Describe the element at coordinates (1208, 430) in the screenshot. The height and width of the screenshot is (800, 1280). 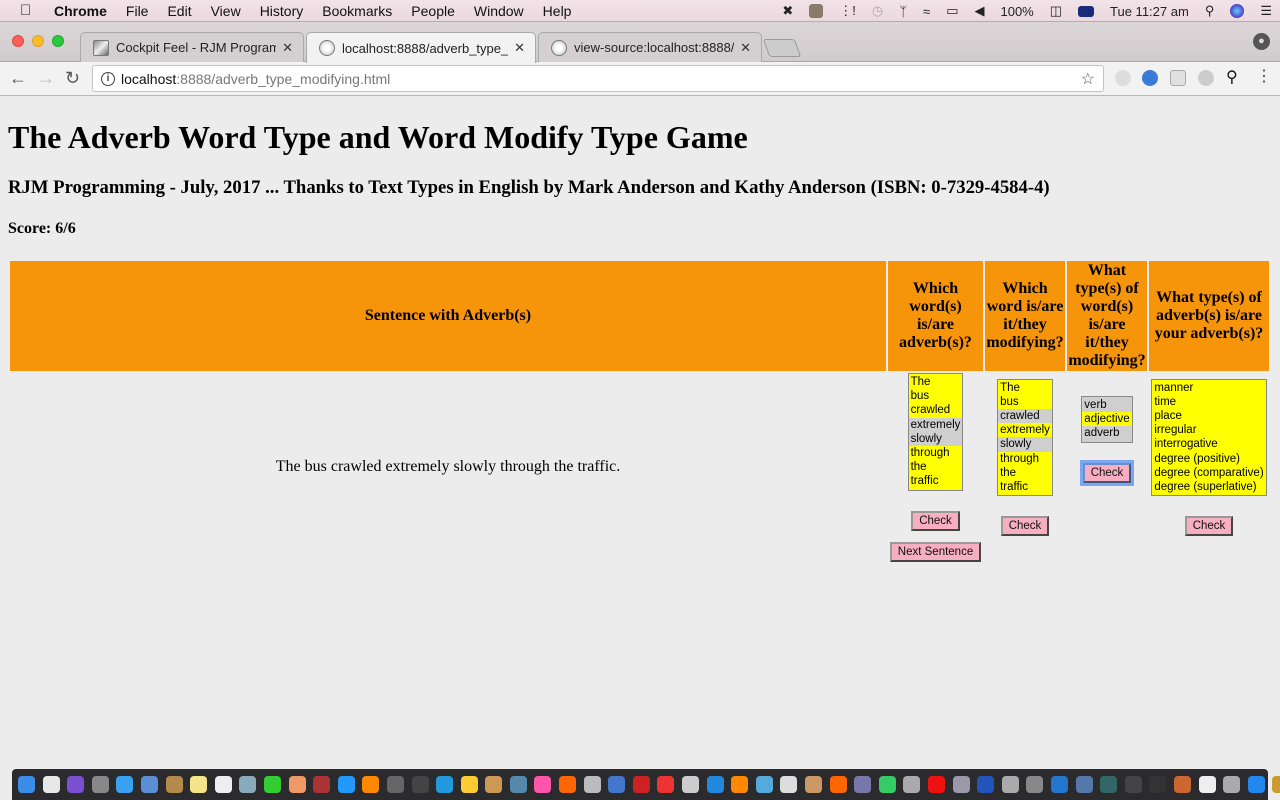
I see `adverb-type-option: irregular` at that location.